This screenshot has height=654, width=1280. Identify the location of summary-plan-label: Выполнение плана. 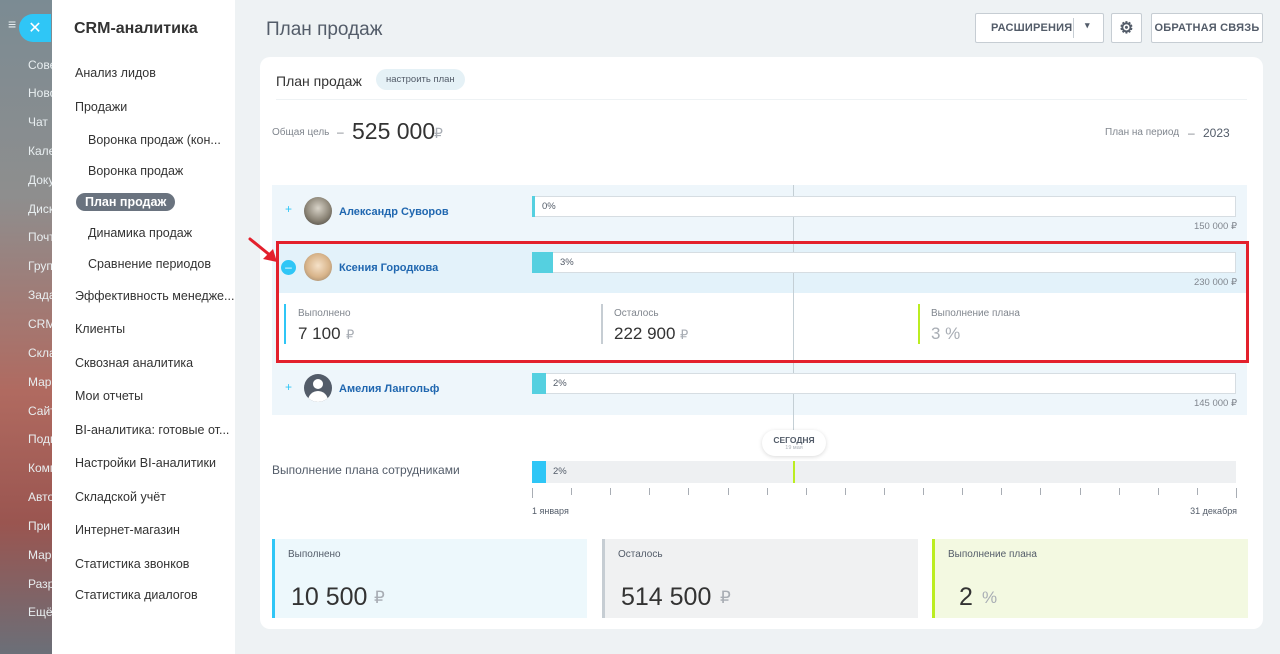
(992, 554).